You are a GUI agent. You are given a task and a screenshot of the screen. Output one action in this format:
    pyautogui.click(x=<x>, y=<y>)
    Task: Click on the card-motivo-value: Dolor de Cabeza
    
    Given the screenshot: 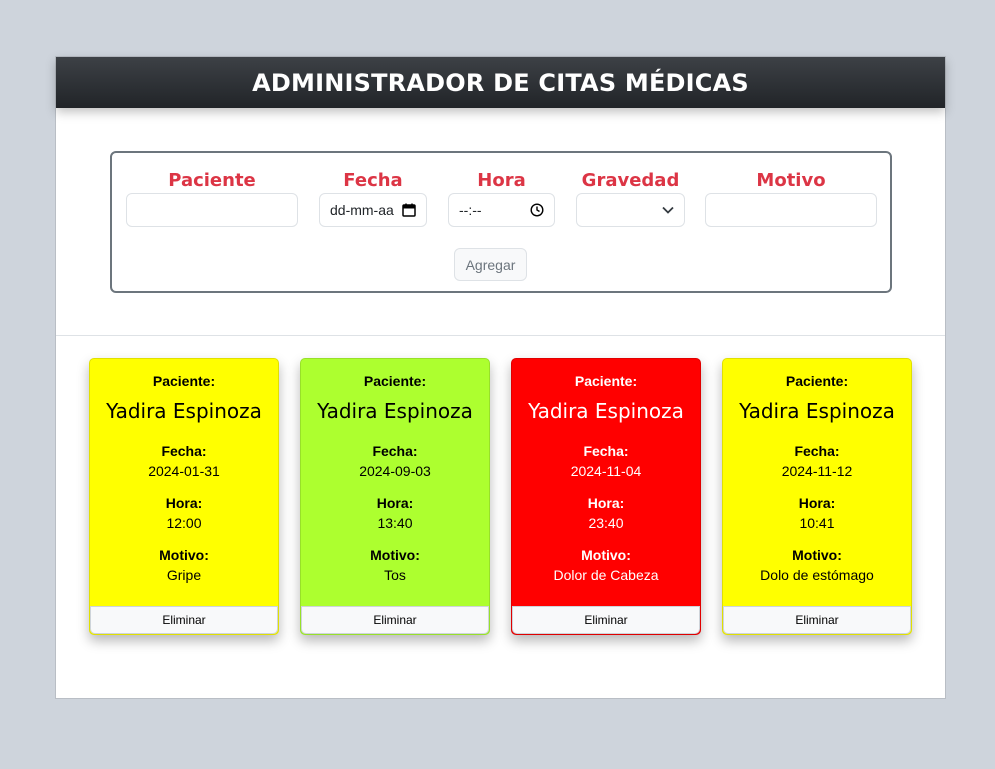 What is the action you would take?
    pyautogui.click(x=606, y=575)
    